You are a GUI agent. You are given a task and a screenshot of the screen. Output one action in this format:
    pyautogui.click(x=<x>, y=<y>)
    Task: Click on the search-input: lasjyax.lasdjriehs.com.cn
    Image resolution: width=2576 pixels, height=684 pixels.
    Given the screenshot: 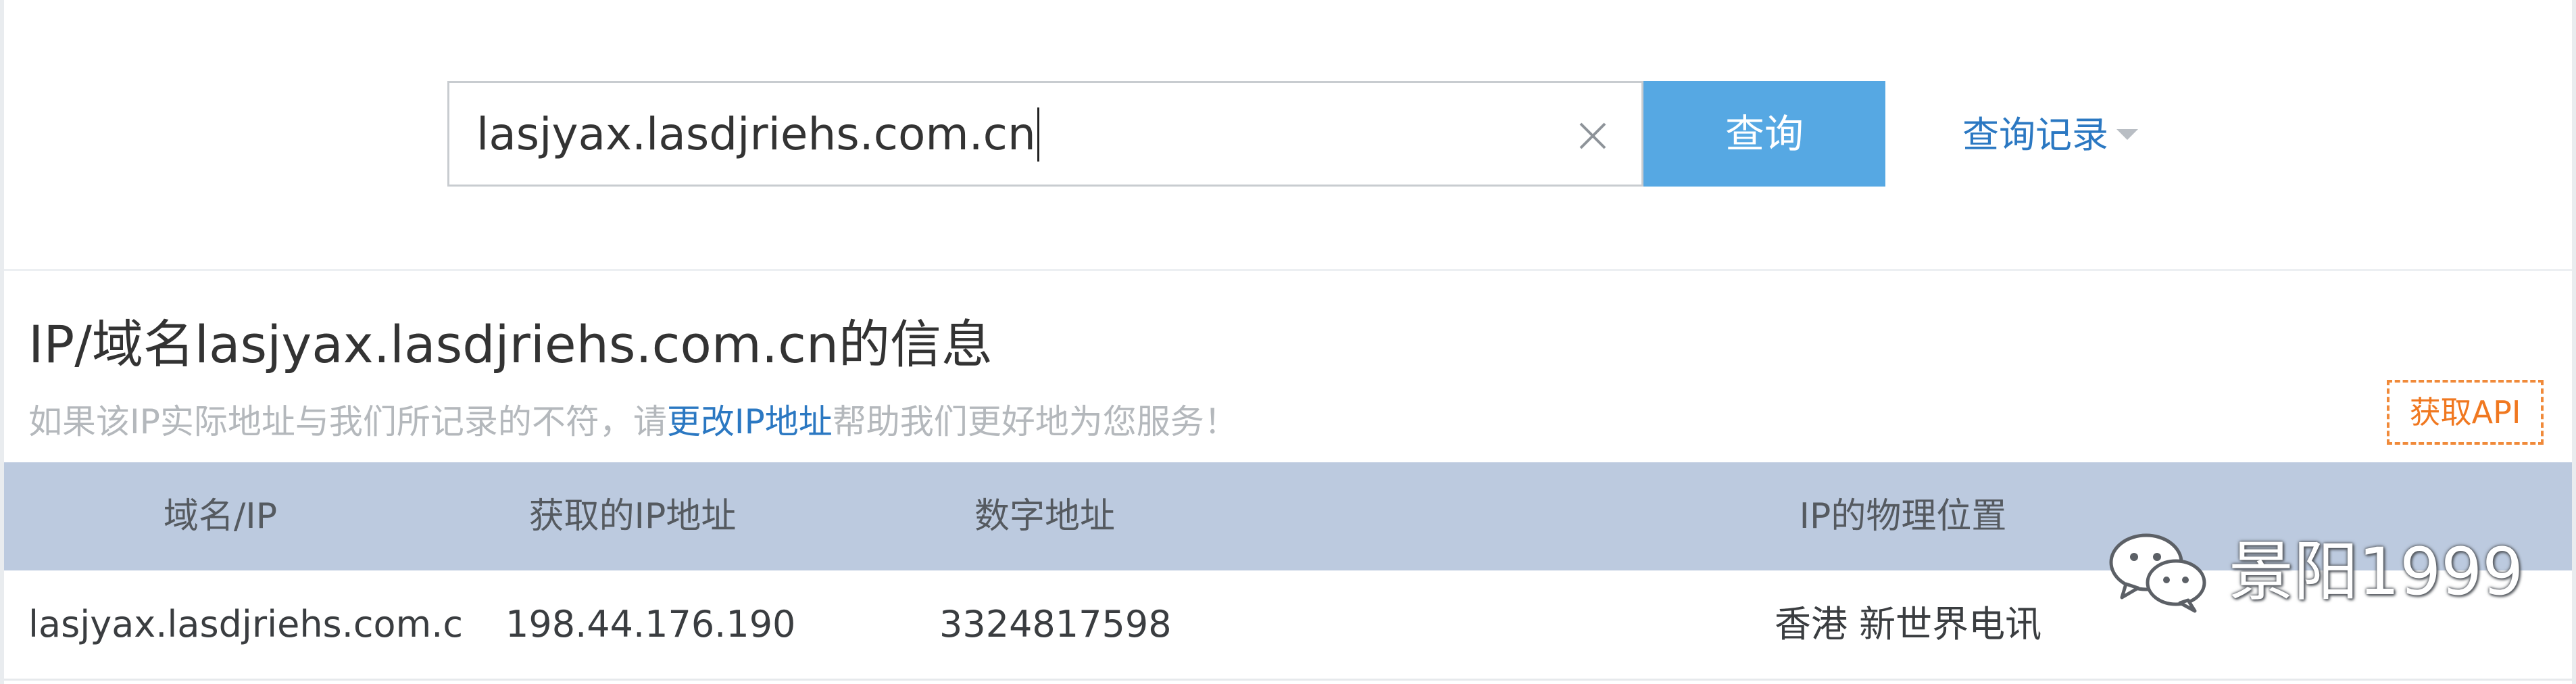 What is the action you would take?
    pyautogui.click(x=1045, y=134)
    